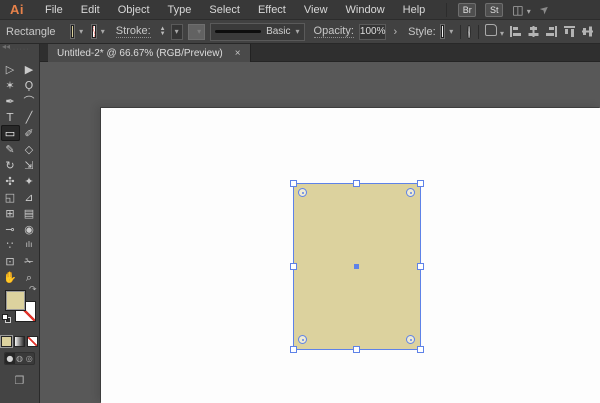 The image size is (600, 403). I want to click on gpu-performance-icon: ➤, so click(544, 10).